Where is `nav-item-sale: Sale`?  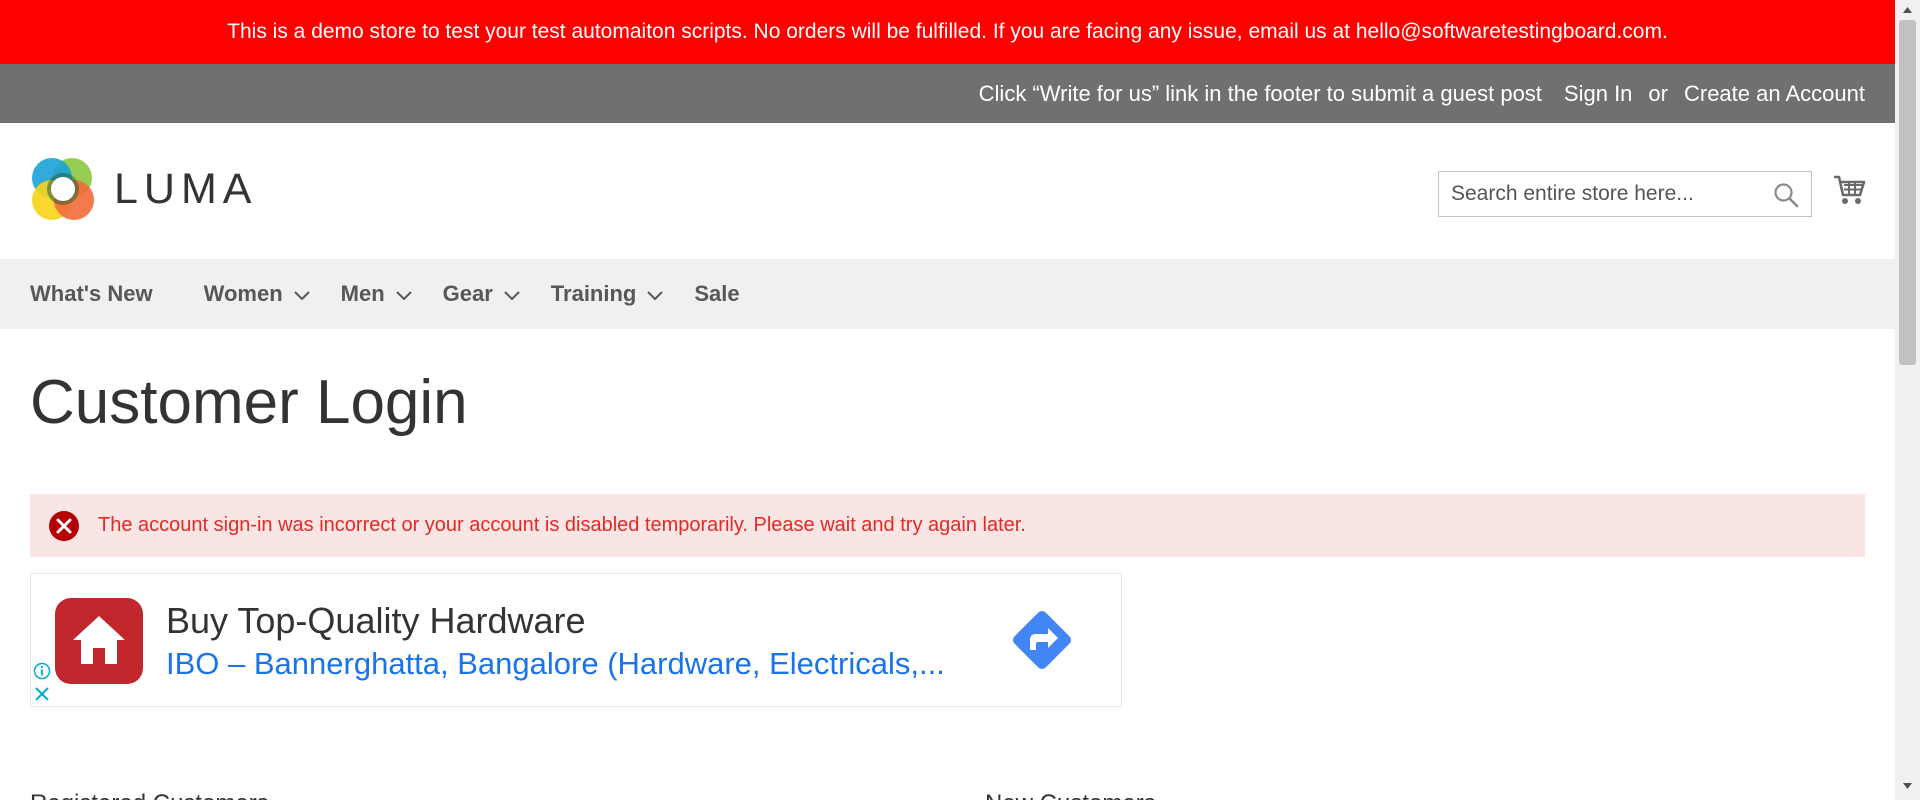 nav-item-sale: Sale is located at coordinates (716, 294).